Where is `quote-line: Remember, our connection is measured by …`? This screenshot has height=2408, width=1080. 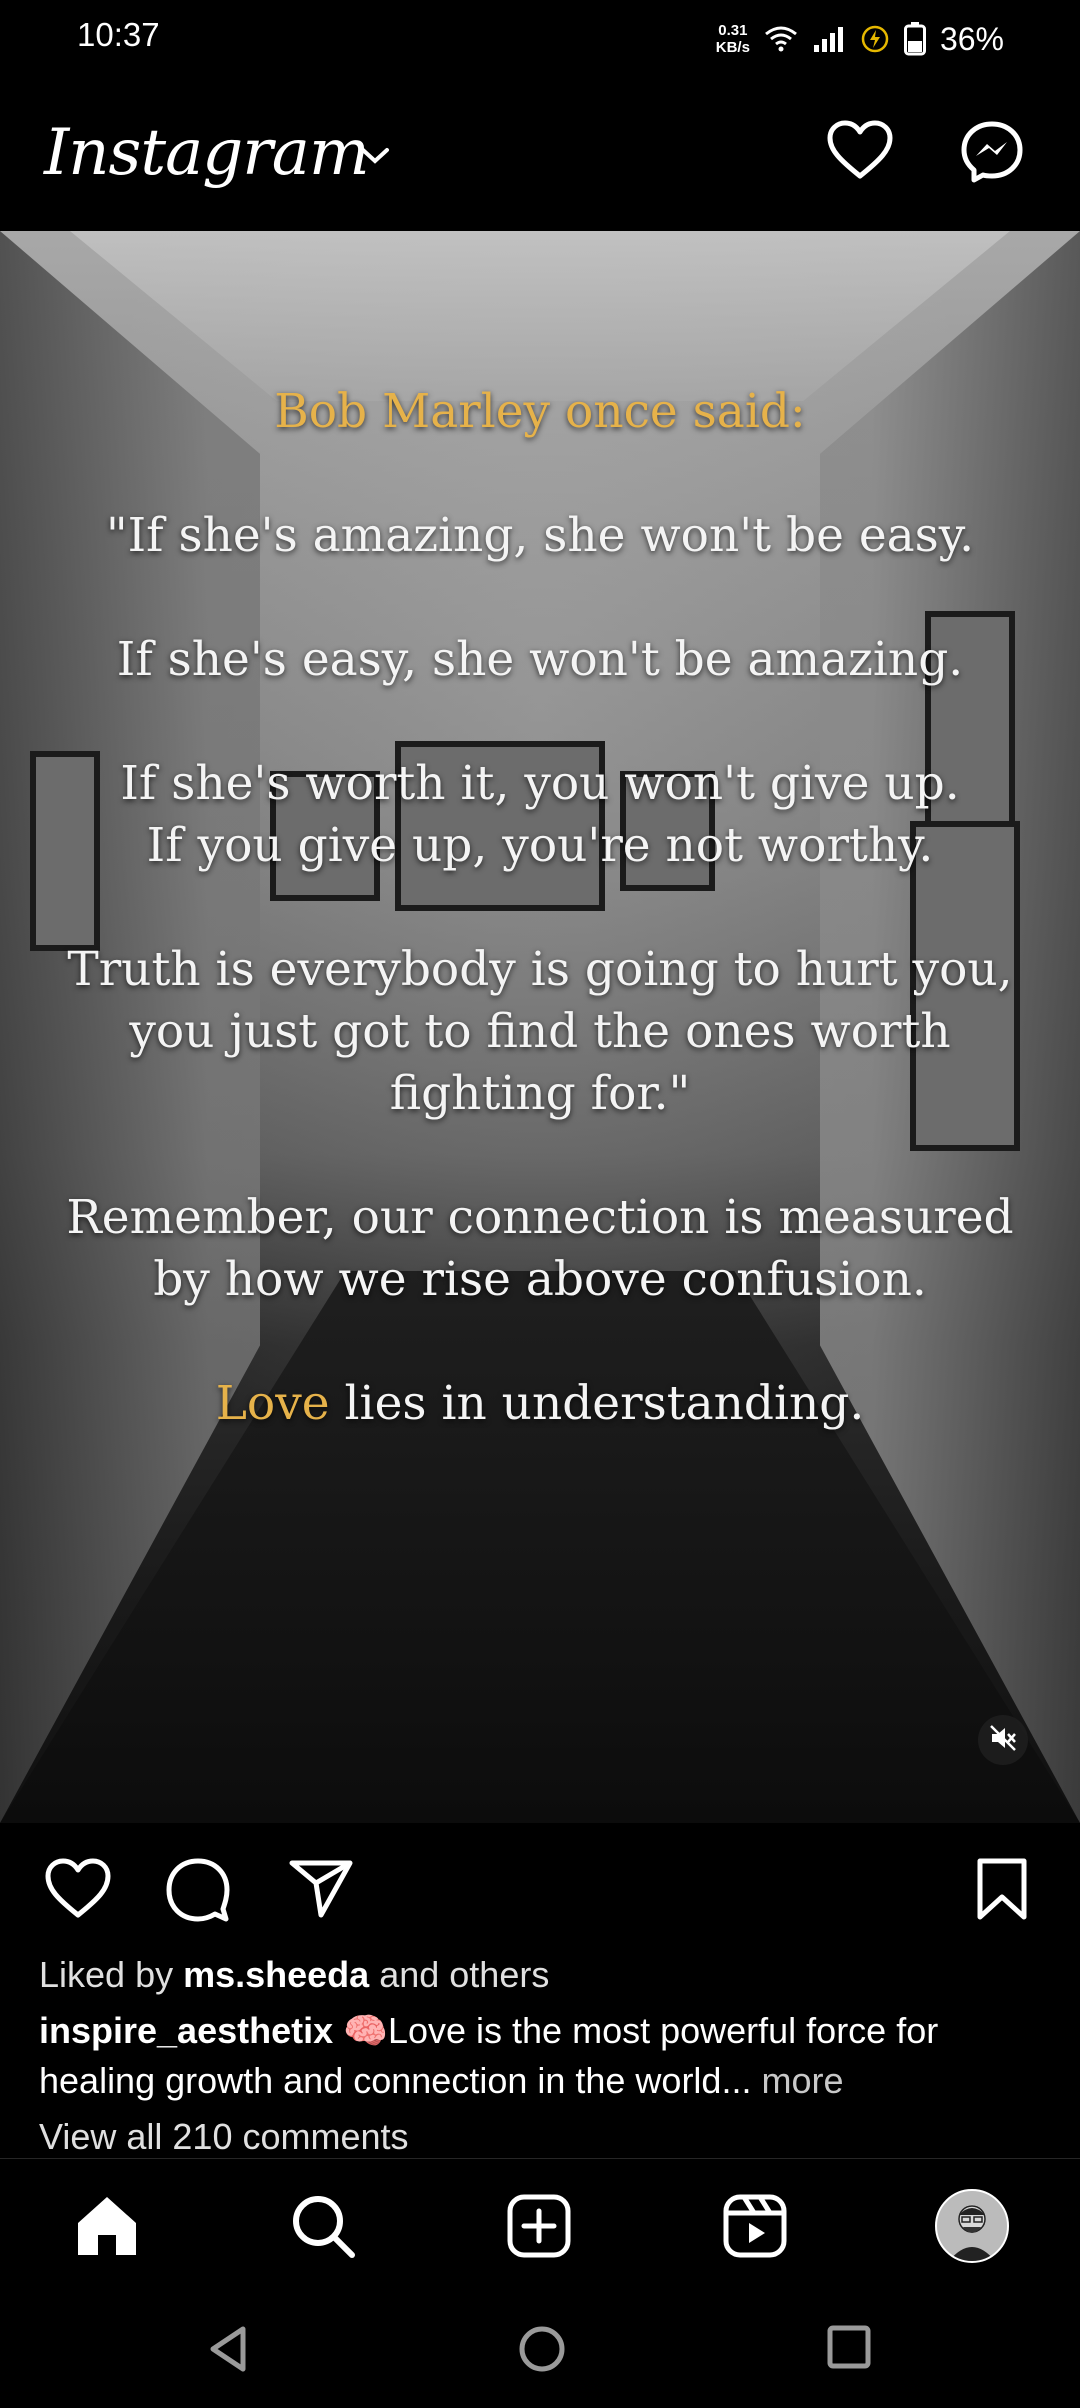 quote-line: Remember, our connection is measured by … is located at coordinates (540, 1248).